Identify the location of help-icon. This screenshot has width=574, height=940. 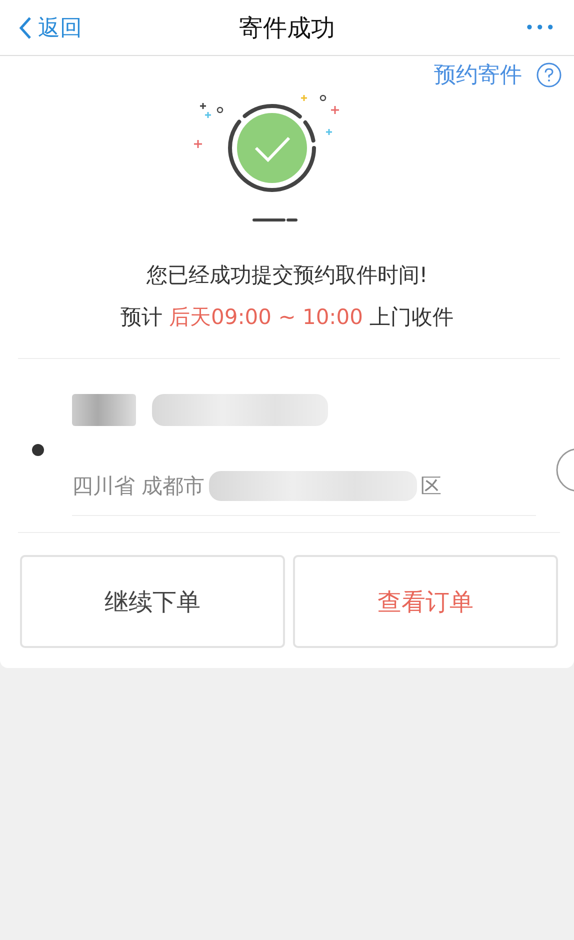
(549, 75).